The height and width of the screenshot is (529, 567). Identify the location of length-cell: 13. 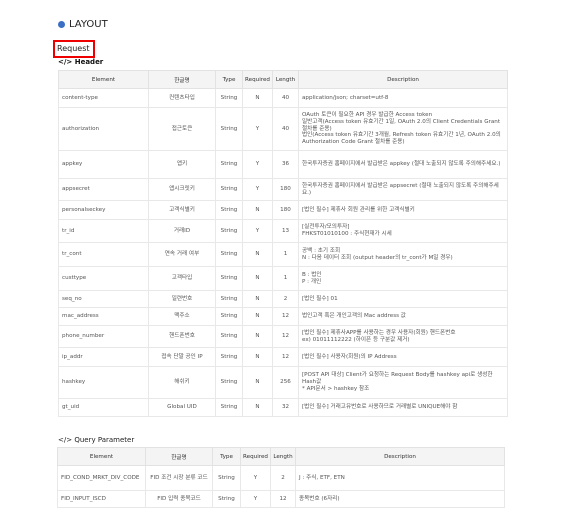
(285, 231).